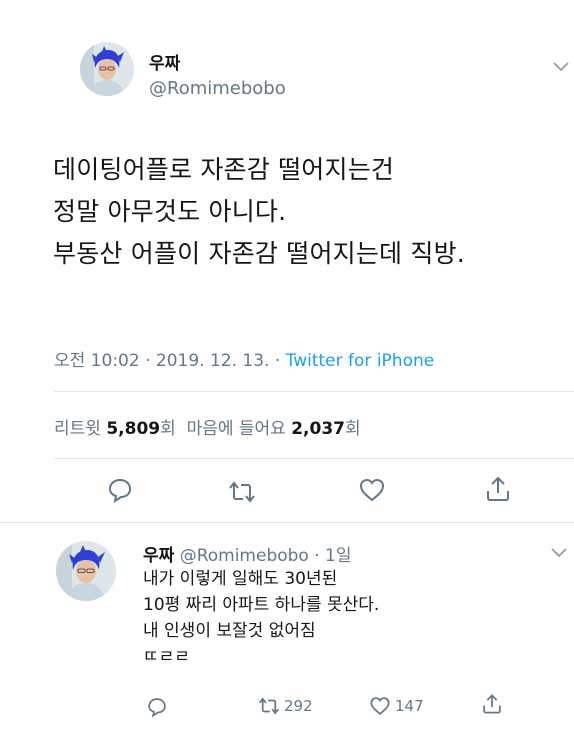 This screenshot has width=574, height=741. I want to click on tweet-text-line: 내 인생이 보잘것 없어짐, so click(229, 631).